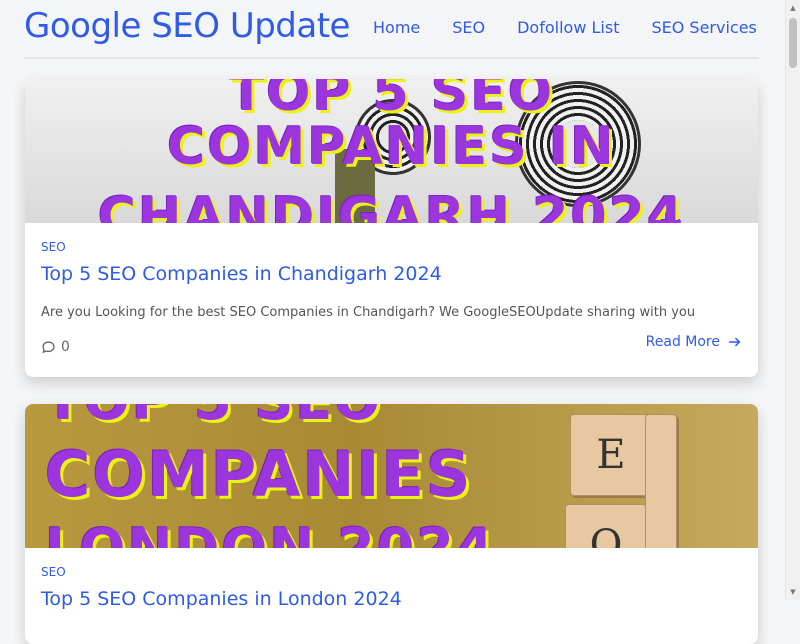 The height and width of the screenshot is (644, 800). What do you see at coordinates (682, 342) in the screenshot?
I see `read-more-label: Read More` at bounding box center [682, 342].